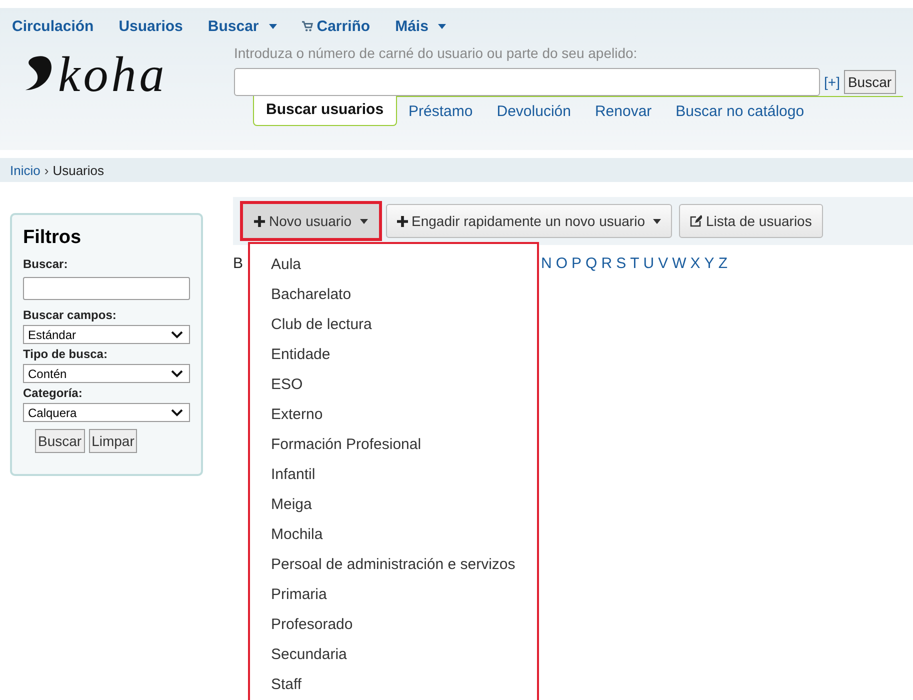 The width and height of the screenshot is (913, 700). What do you see at coordinates (238, 263) in the screenshot?
I see `browse-label: B` at bounding box center [238, 263].